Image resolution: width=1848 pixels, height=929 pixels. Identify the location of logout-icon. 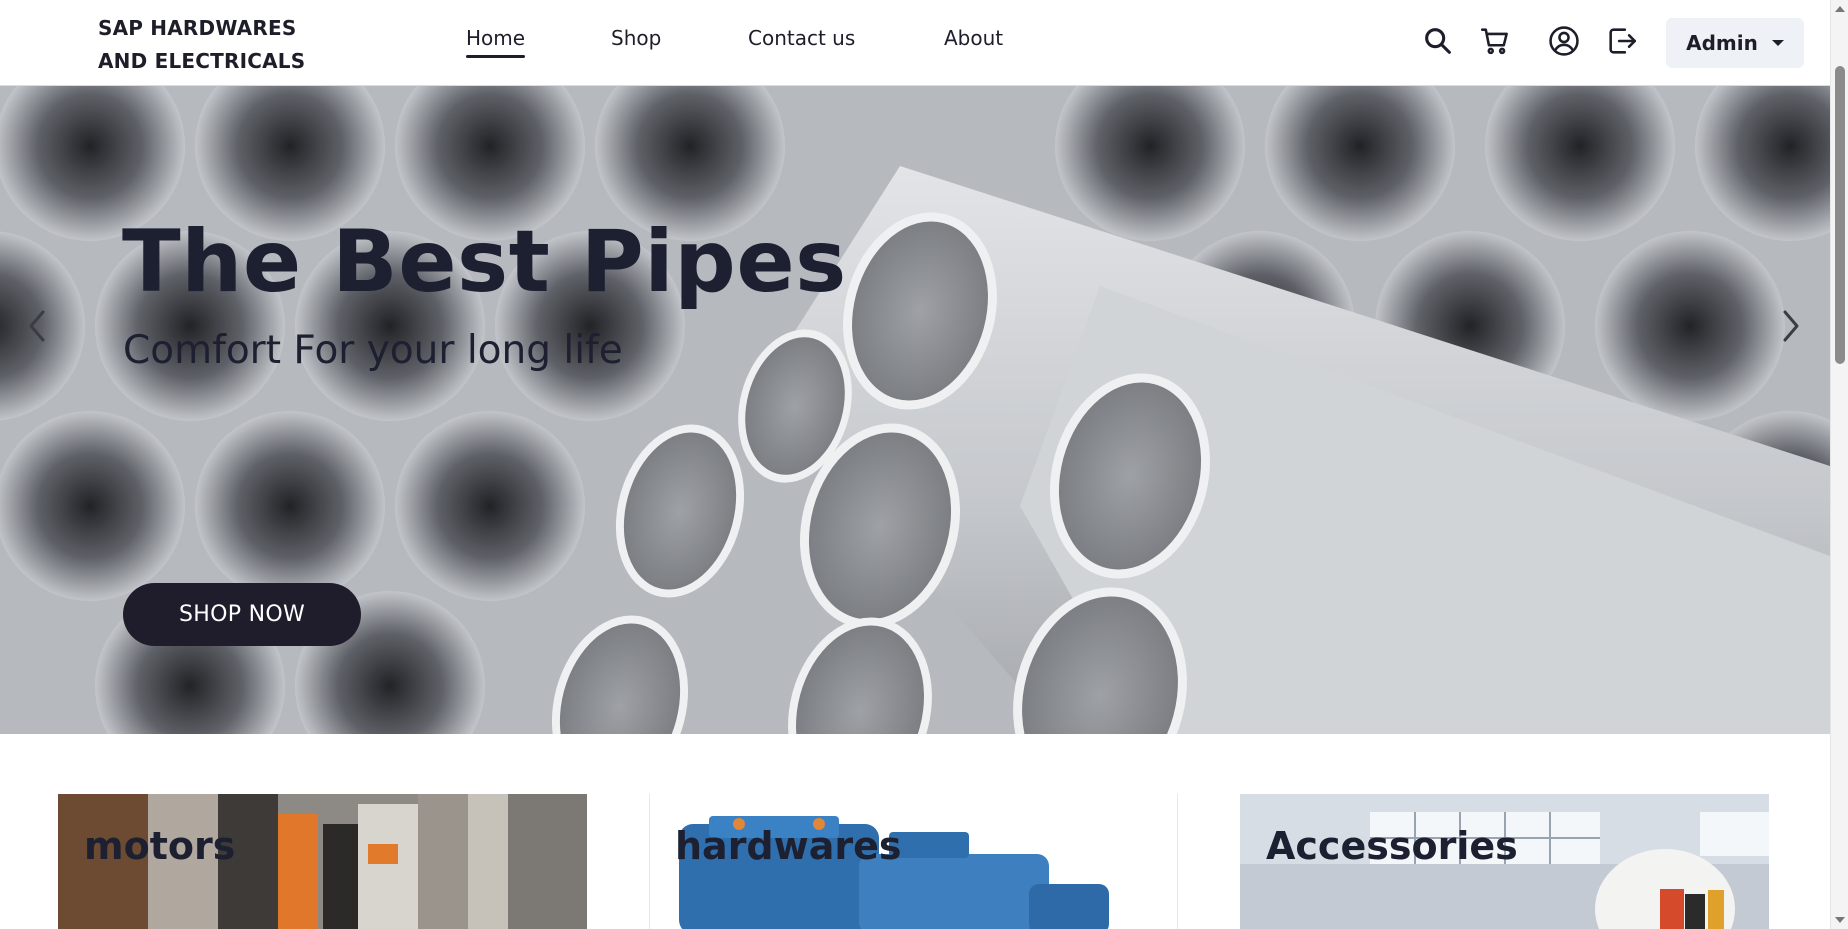
(1622, 41).